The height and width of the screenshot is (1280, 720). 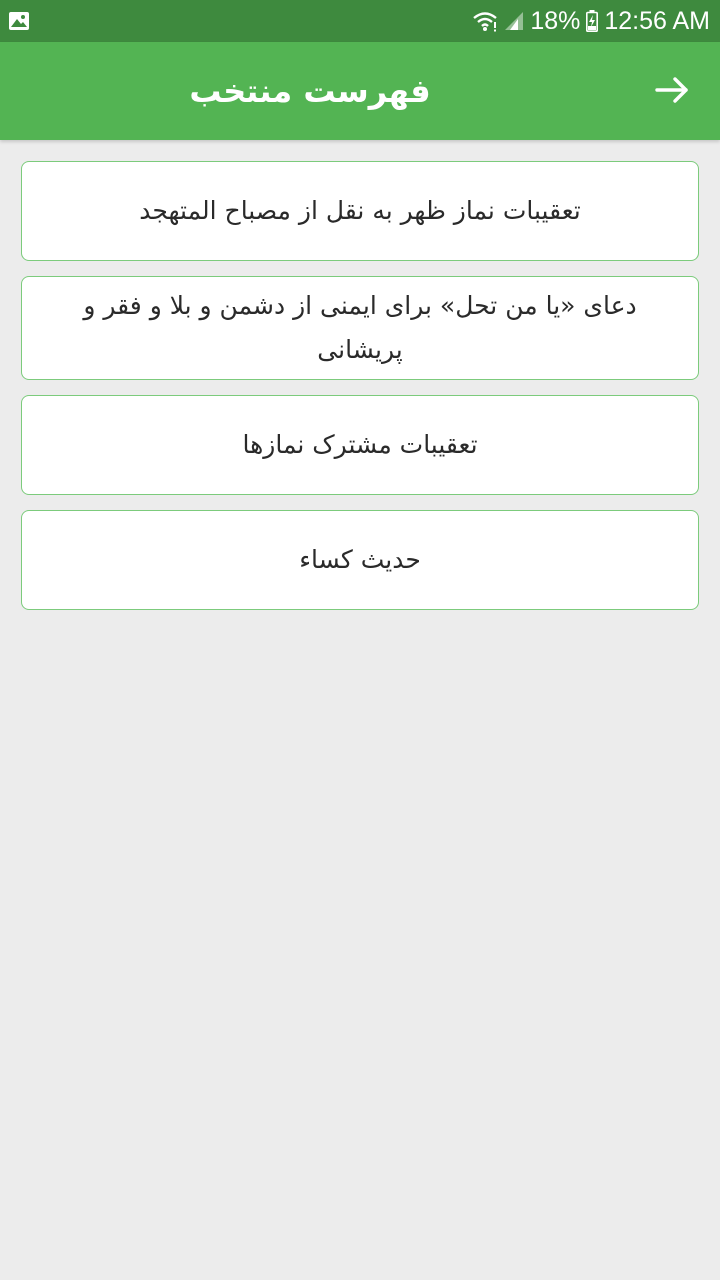 I want to click on arrow-right-icon, so click(x=672, y=92).